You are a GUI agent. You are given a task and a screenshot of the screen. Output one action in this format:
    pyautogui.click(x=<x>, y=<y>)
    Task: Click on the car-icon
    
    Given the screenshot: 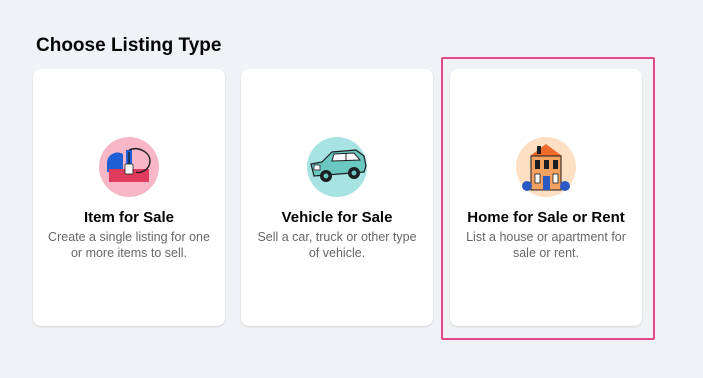 What is the action you would take?
    pyautogui.click(x=337, y=167)
    